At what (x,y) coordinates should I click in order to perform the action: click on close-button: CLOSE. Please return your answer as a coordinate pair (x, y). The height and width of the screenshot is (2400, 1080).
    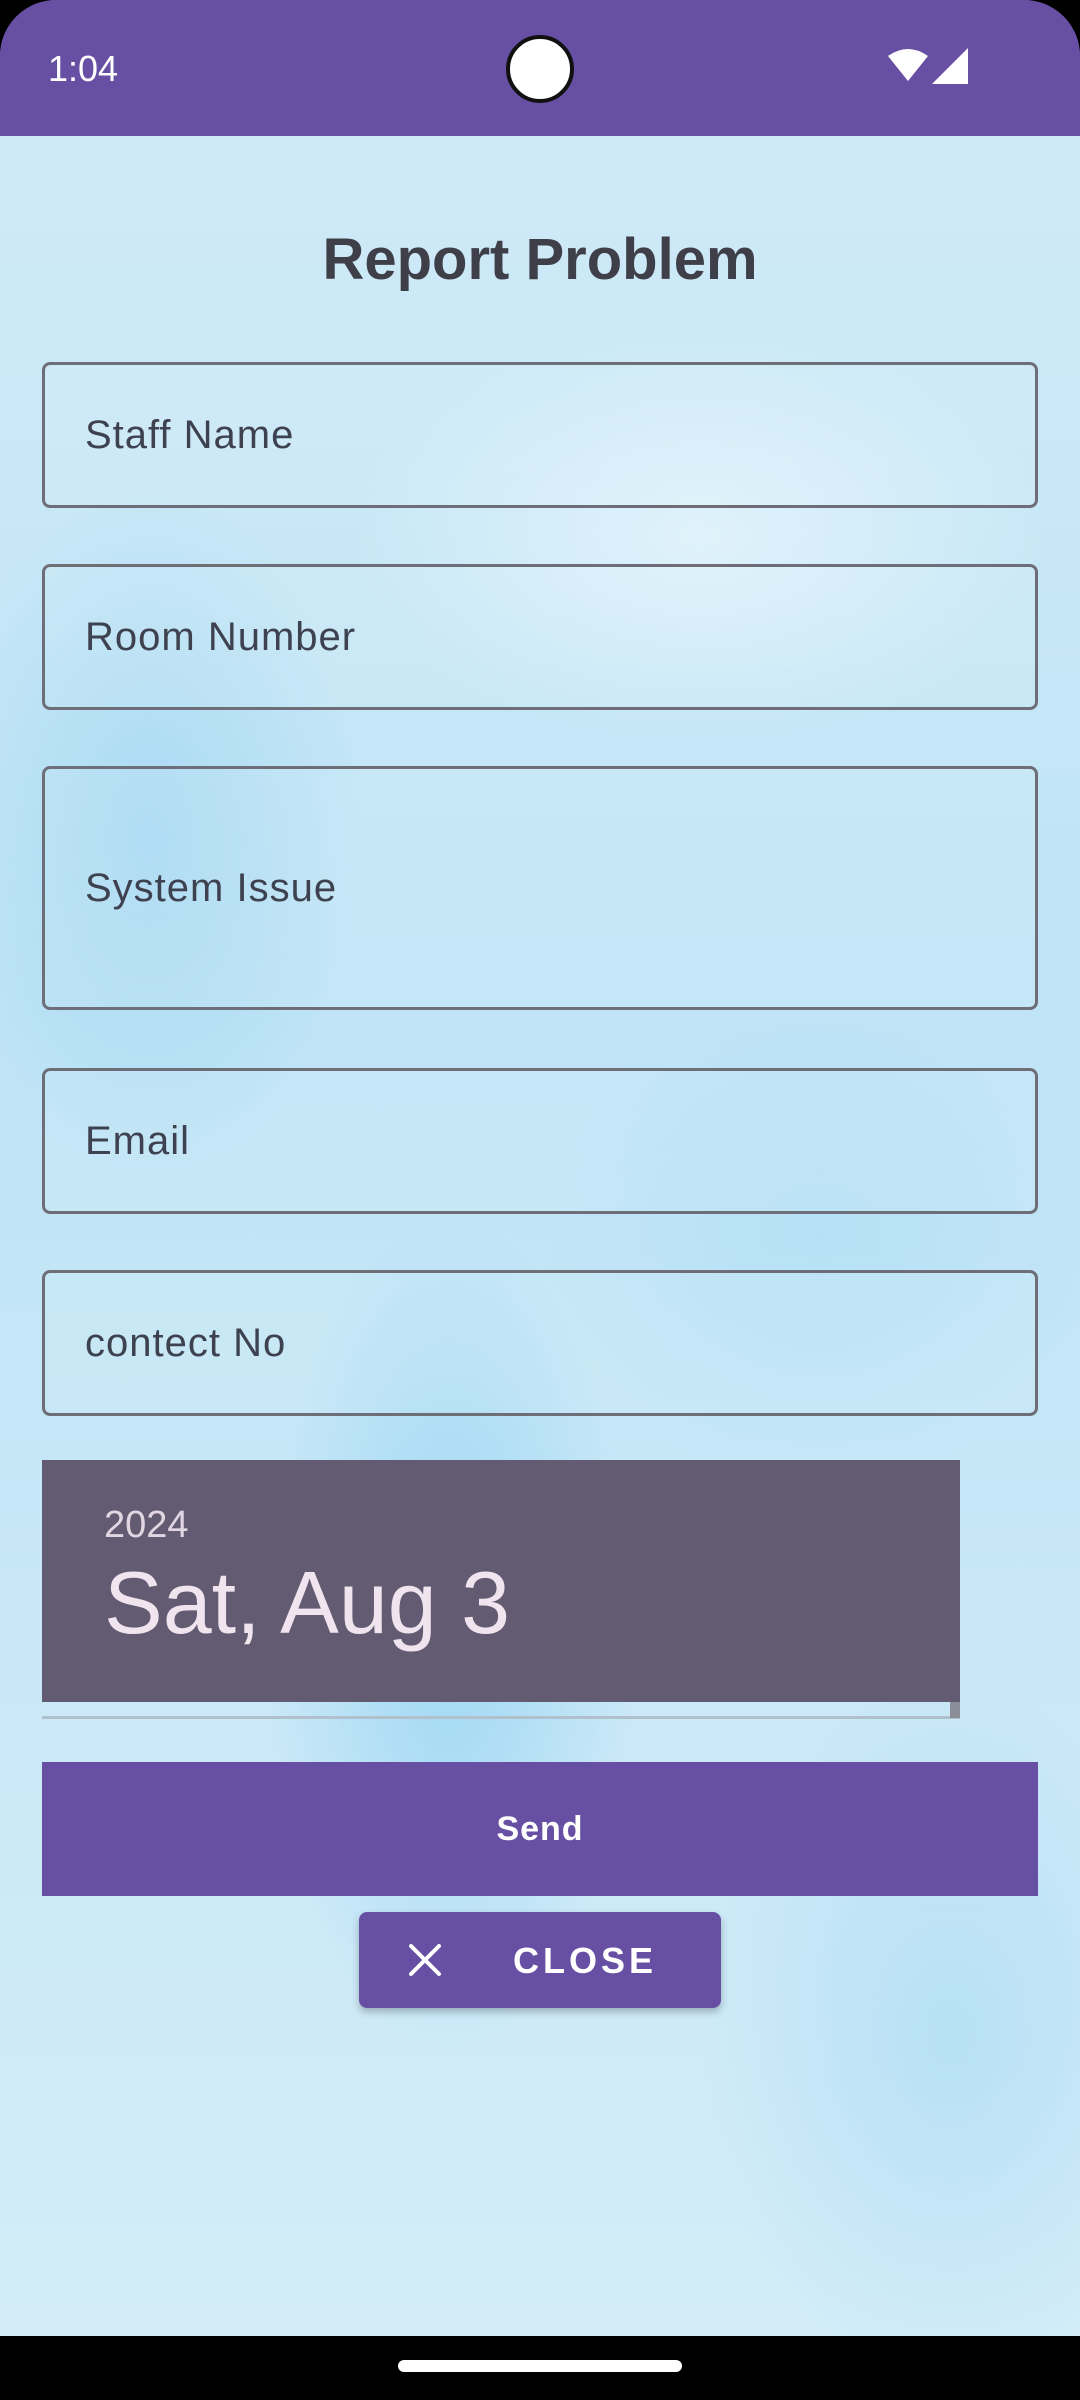
    Looking at the image, I should click on (540, 1960).